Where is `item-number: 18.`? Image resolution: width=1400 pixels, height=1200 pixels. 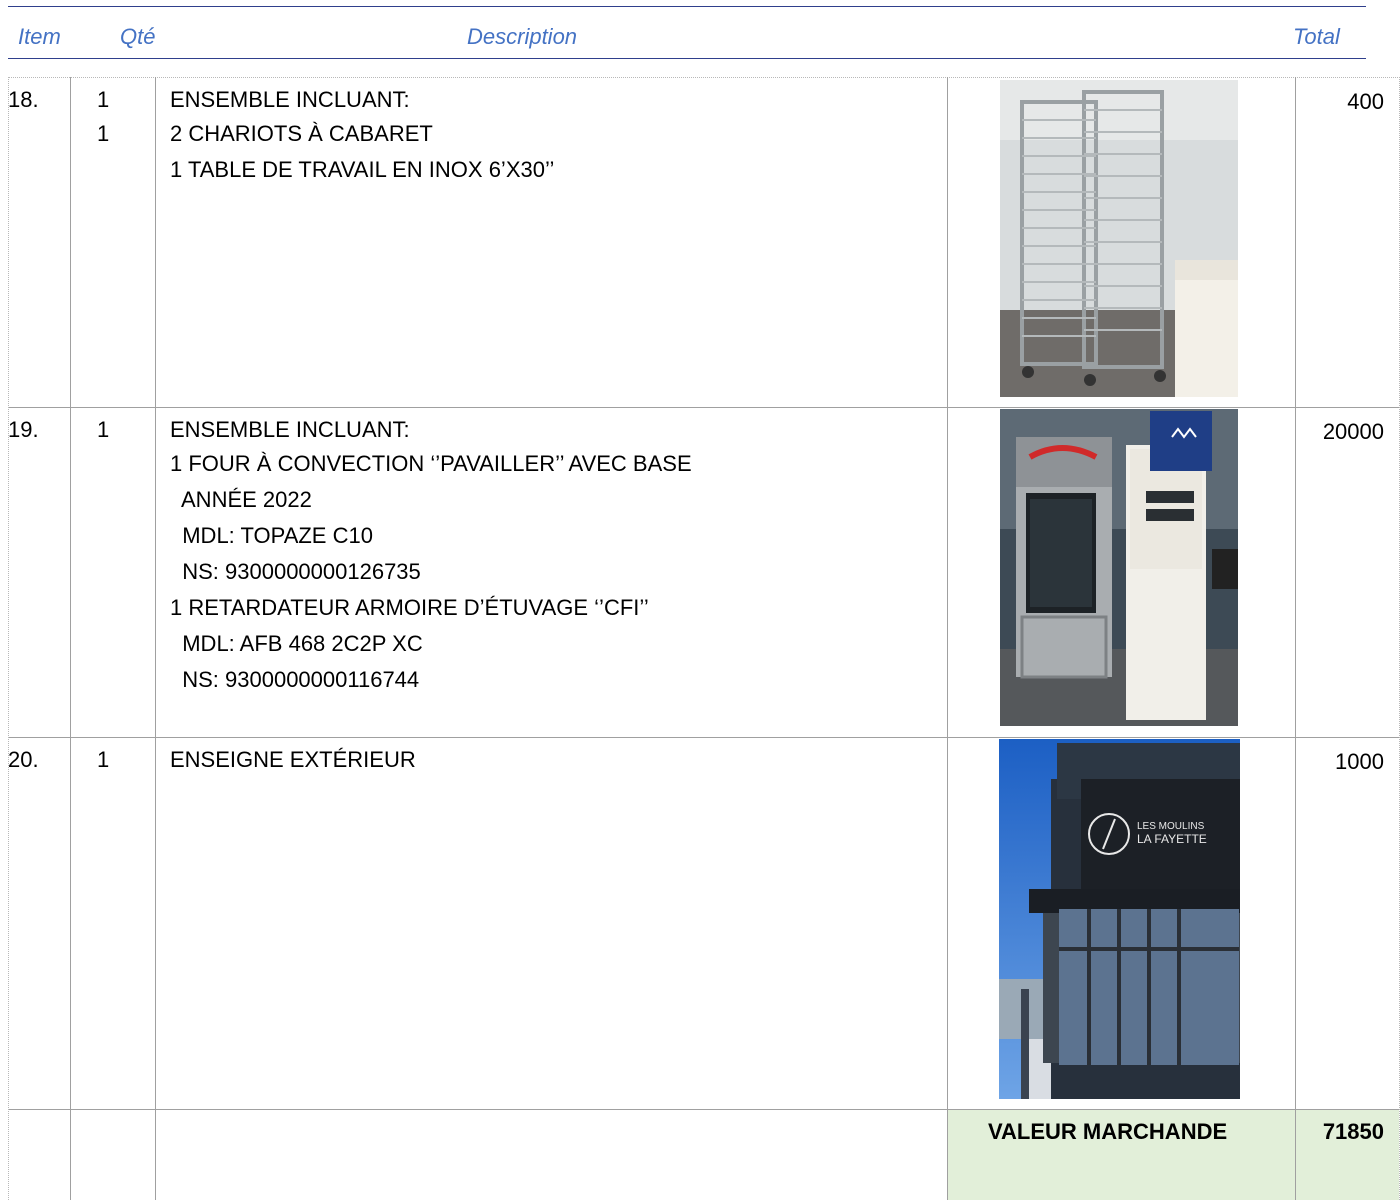 item-number: 18. is located at coordinates (23, 99).